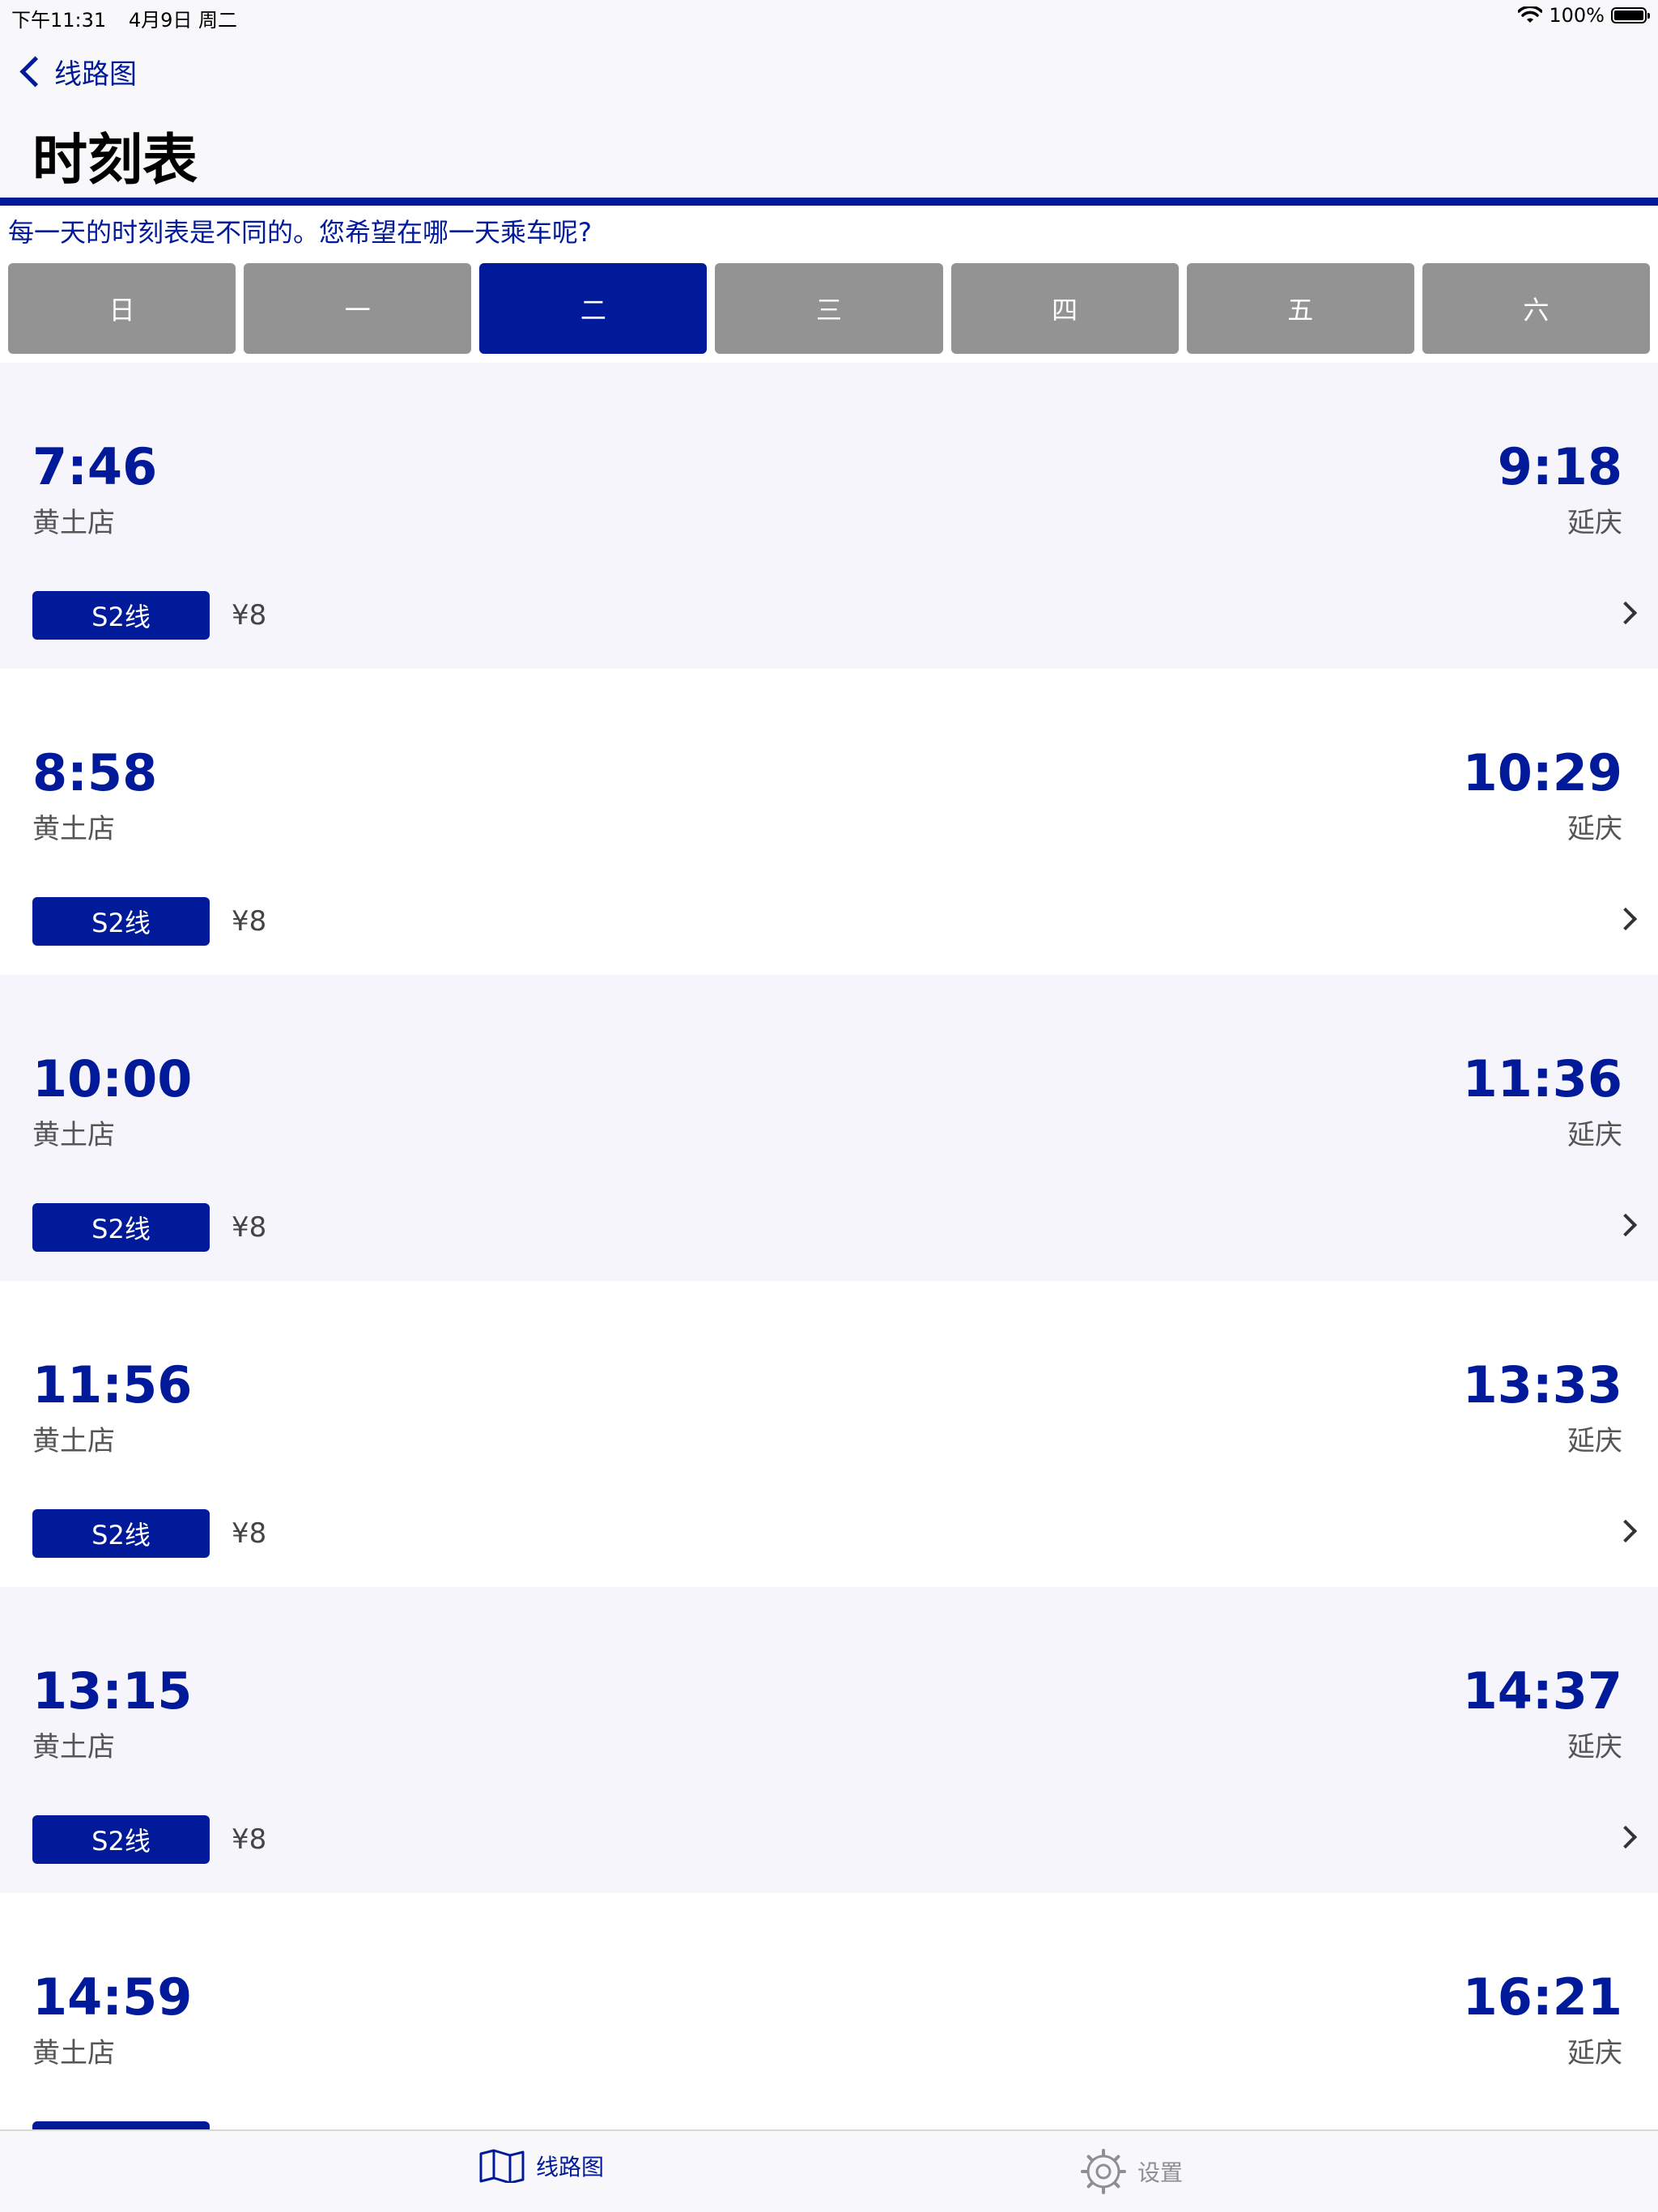 The height and width of the screenshot is (2212, 1658). I want to click on arrival-time: 13:33, so click(1542, 1385).